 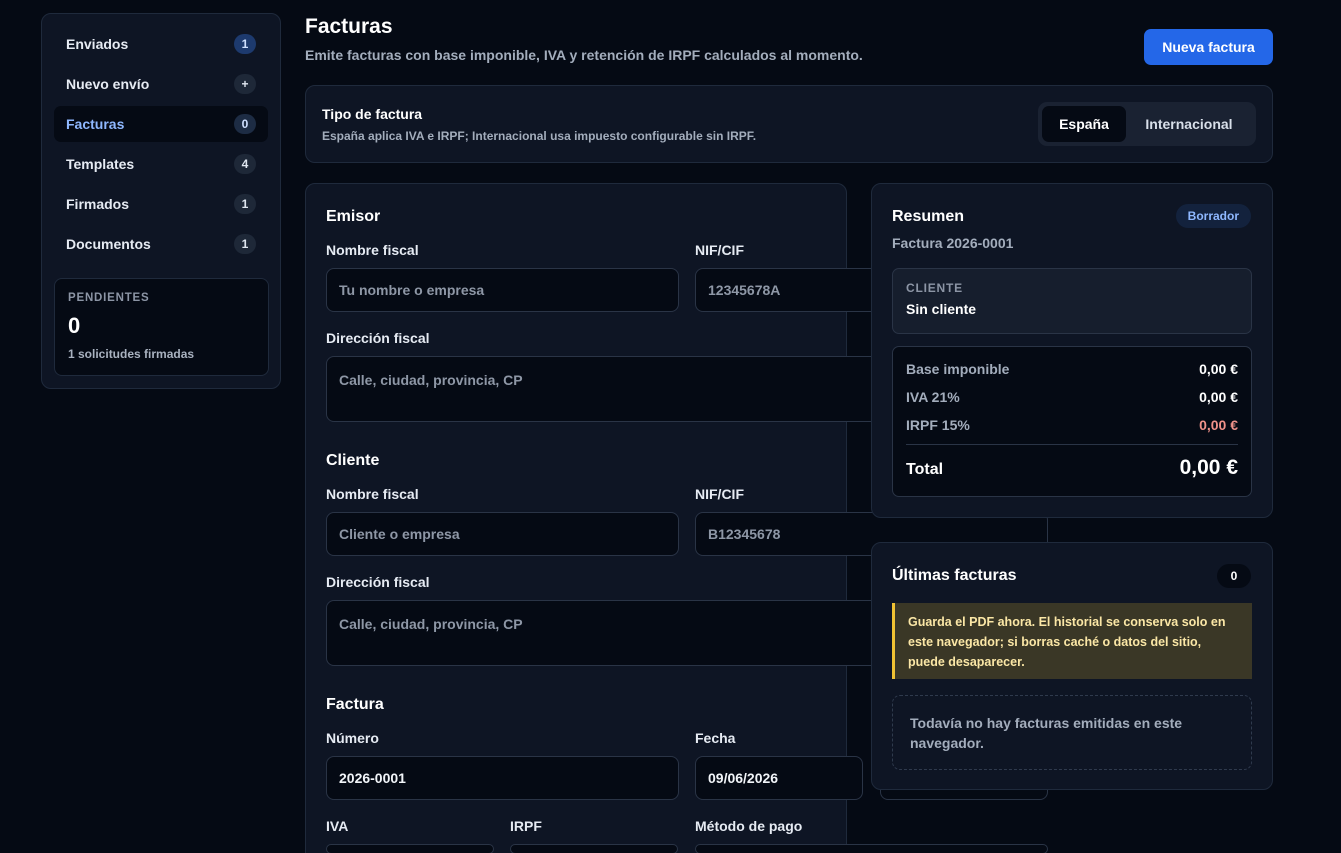 I want to click on payment-method-input, so click(x=871, y=848).